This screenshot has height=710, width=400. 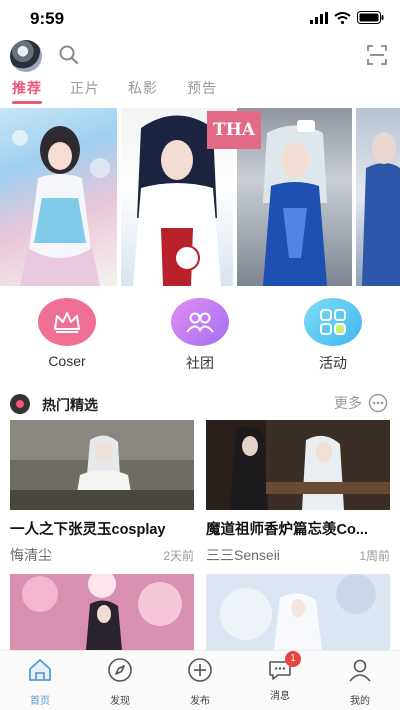 I want to click on coser-label: Coser, so click(x=67, y=361).